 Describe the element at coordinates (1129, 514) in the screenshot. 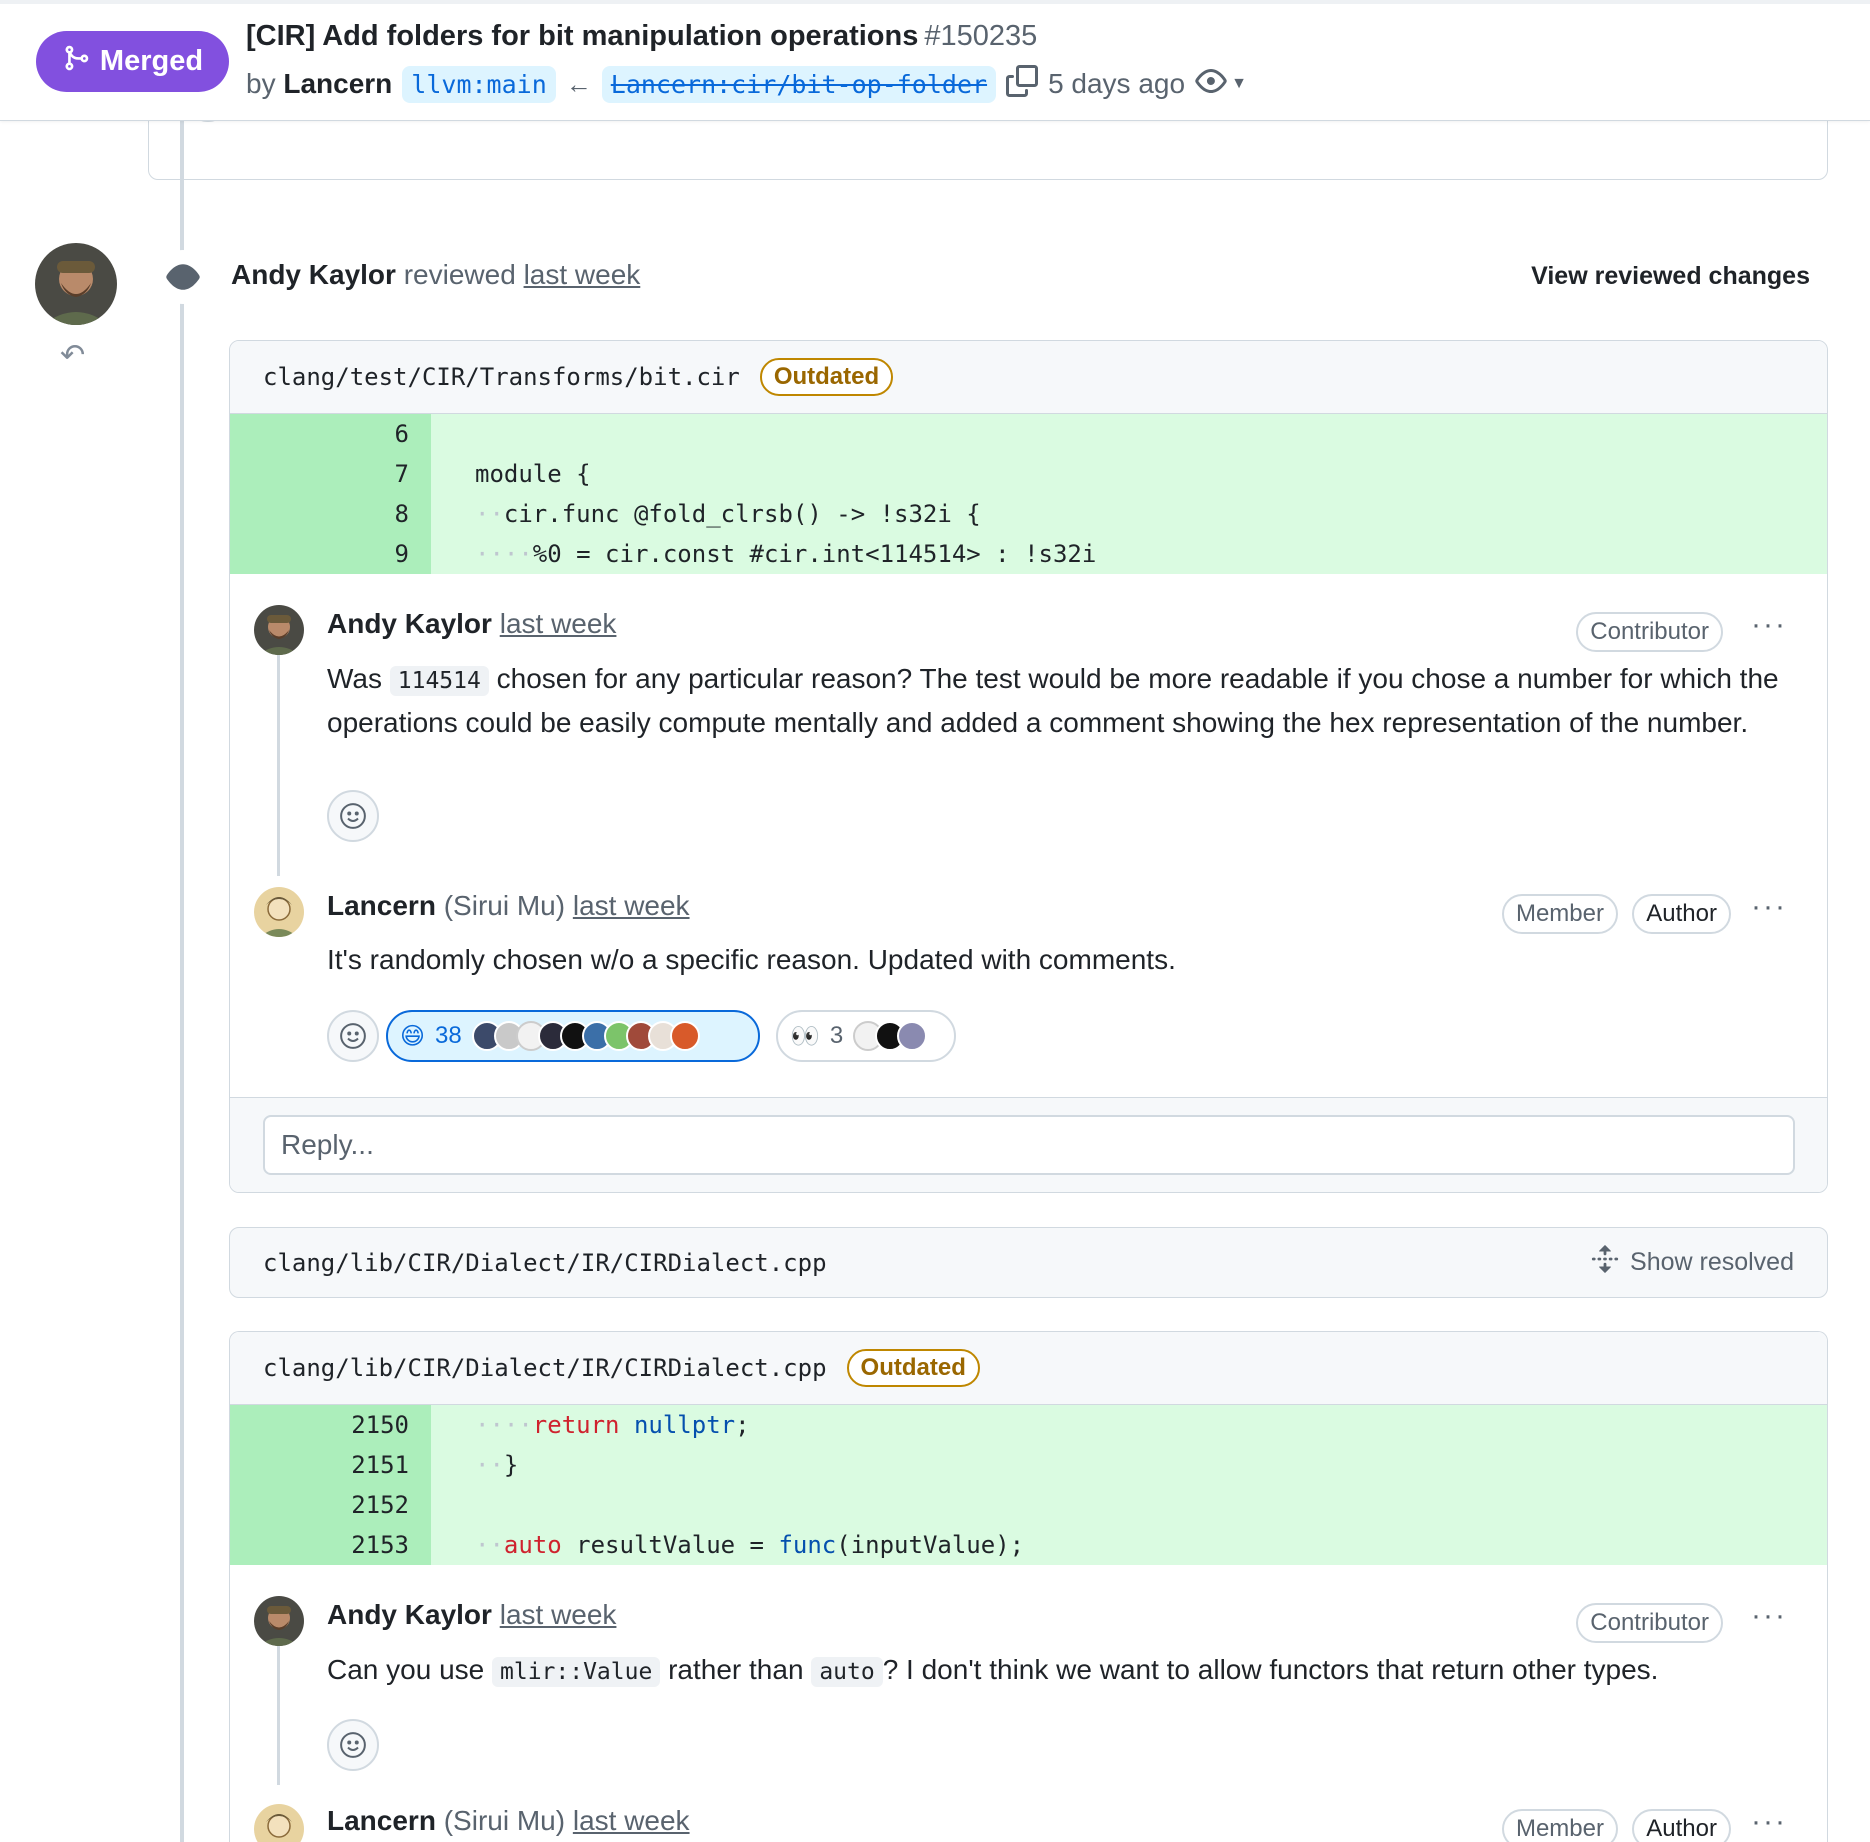

I see `code-line: ··cir.func @fold_clrsb() -> !s32i {` at that location.